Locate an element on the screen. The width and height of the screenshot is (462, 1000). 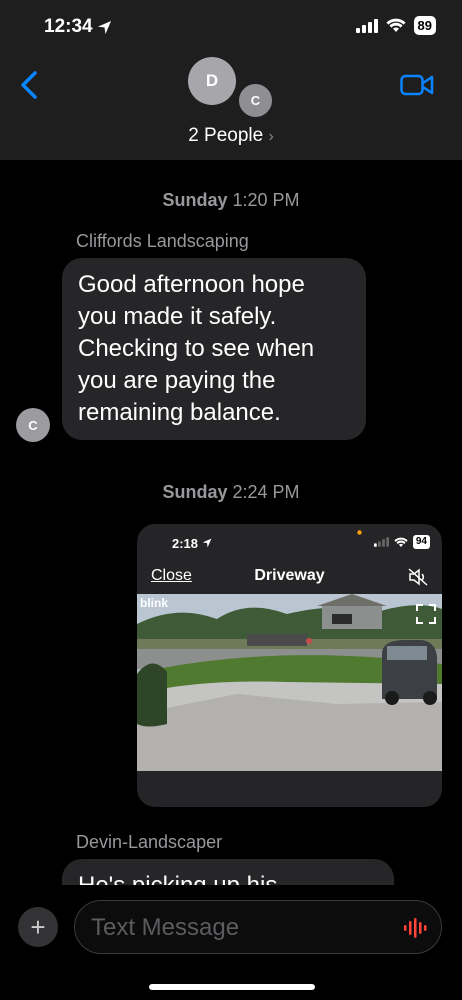
message-timestamp: Sunday 2:24 PM is located at coordinates (231, 492).